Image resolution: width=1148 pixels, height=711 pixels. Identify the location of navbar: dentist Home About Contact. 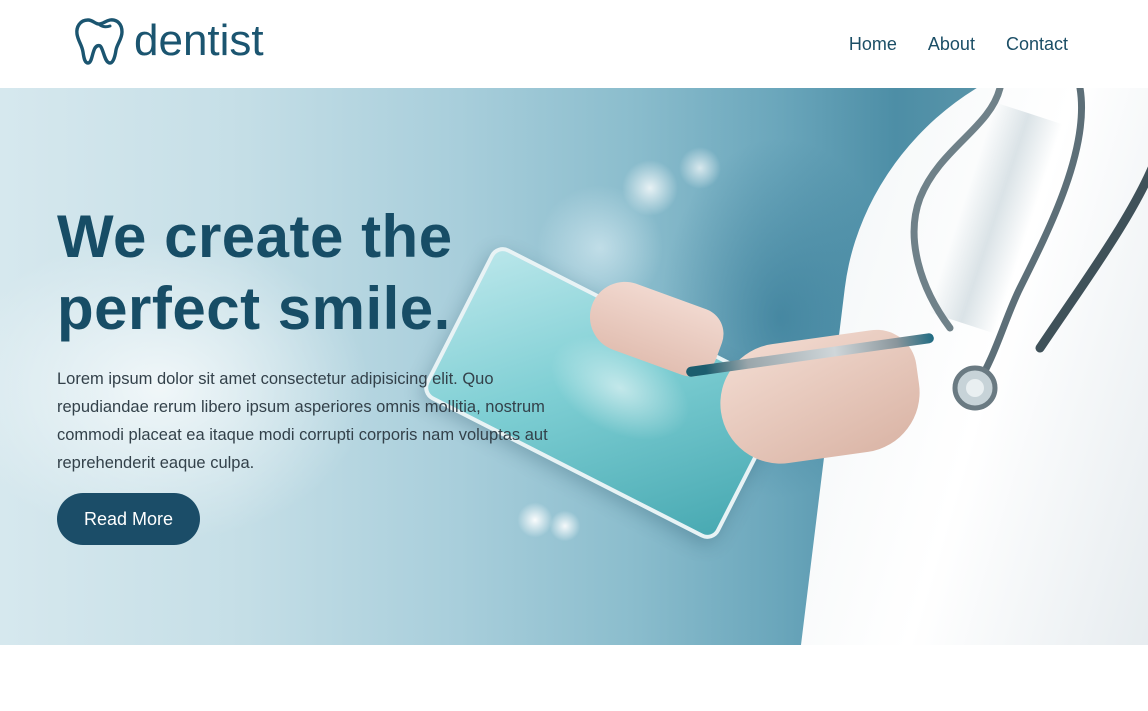
(574, 44).